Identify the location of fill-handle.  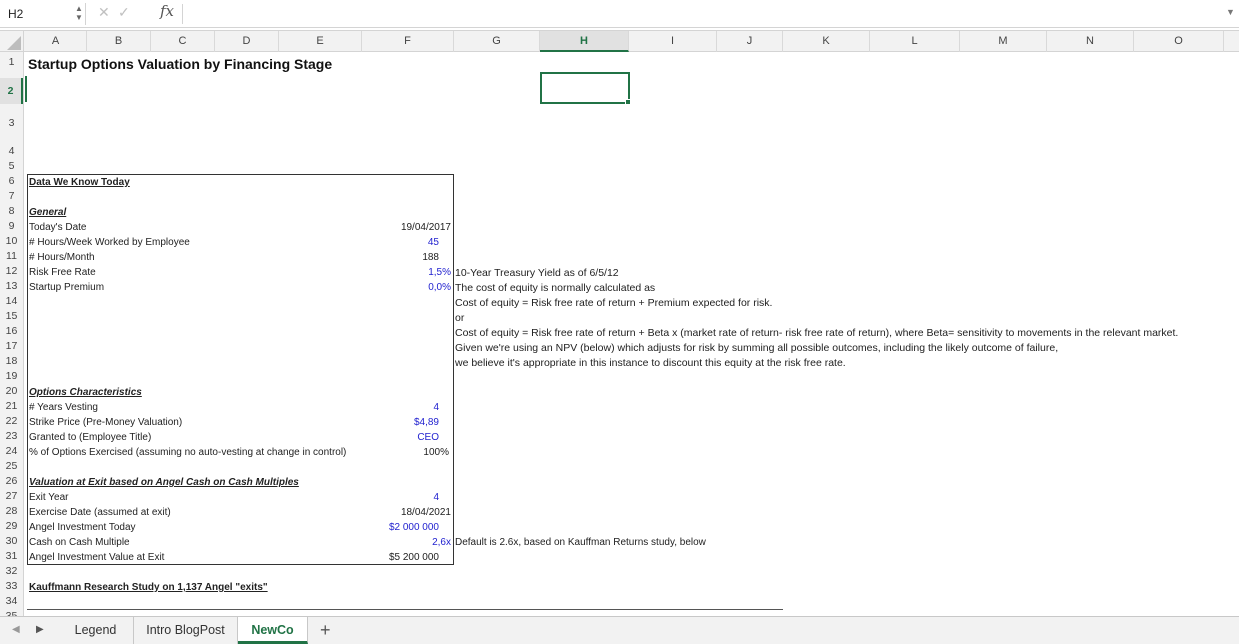
(628, 102).